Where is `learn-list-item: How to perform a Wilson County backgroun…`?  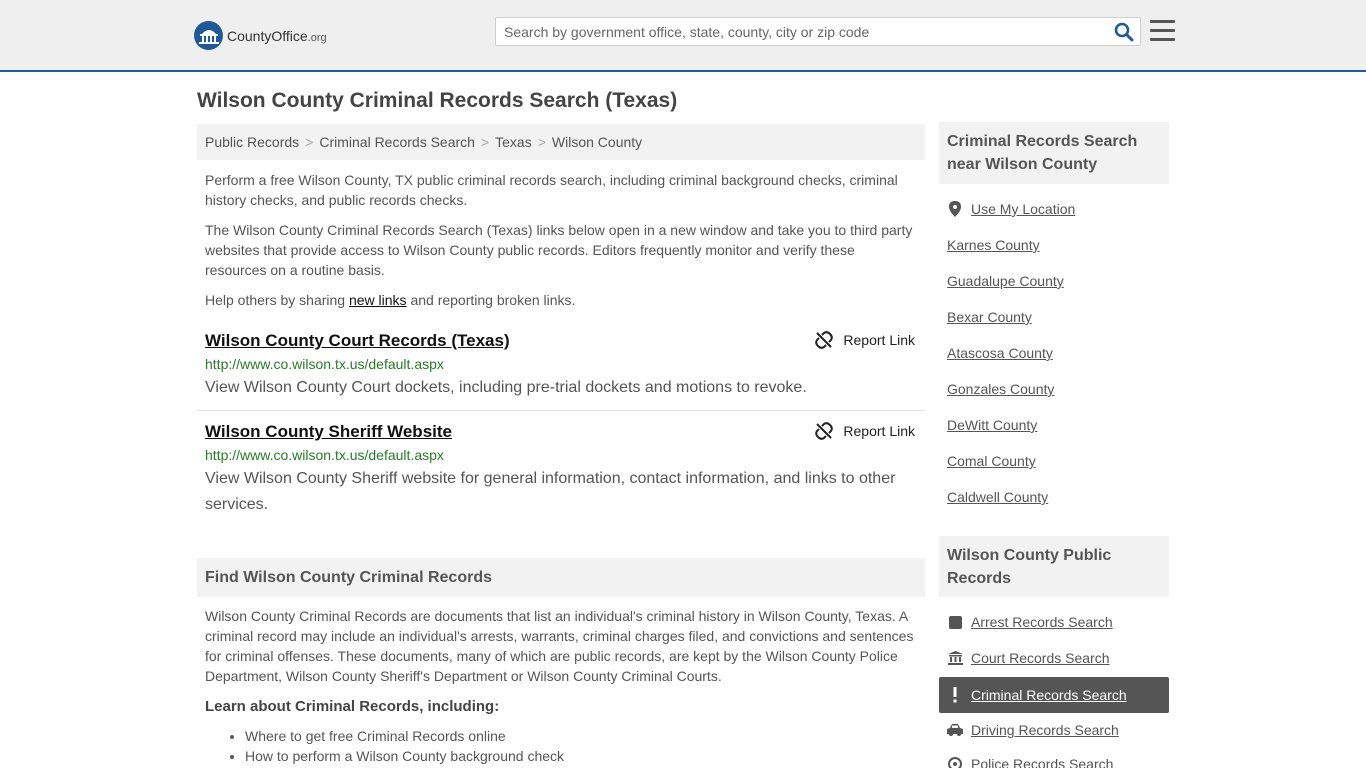
learn-list-item: How to perform a Wilson County backgroun… is located at coordinates (404, 756).